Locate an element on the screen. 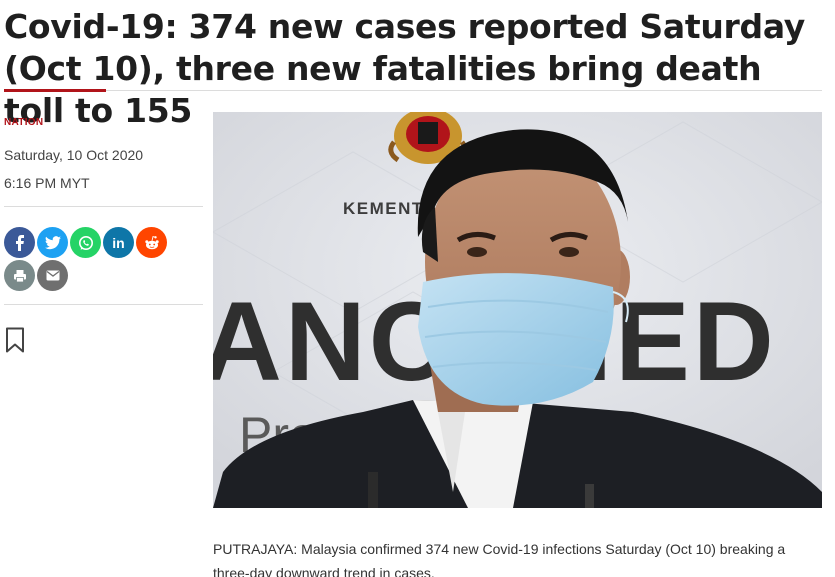 The width and height of the screenshot is (835, 577). reddit-icon is located at coordinates (151, 242).